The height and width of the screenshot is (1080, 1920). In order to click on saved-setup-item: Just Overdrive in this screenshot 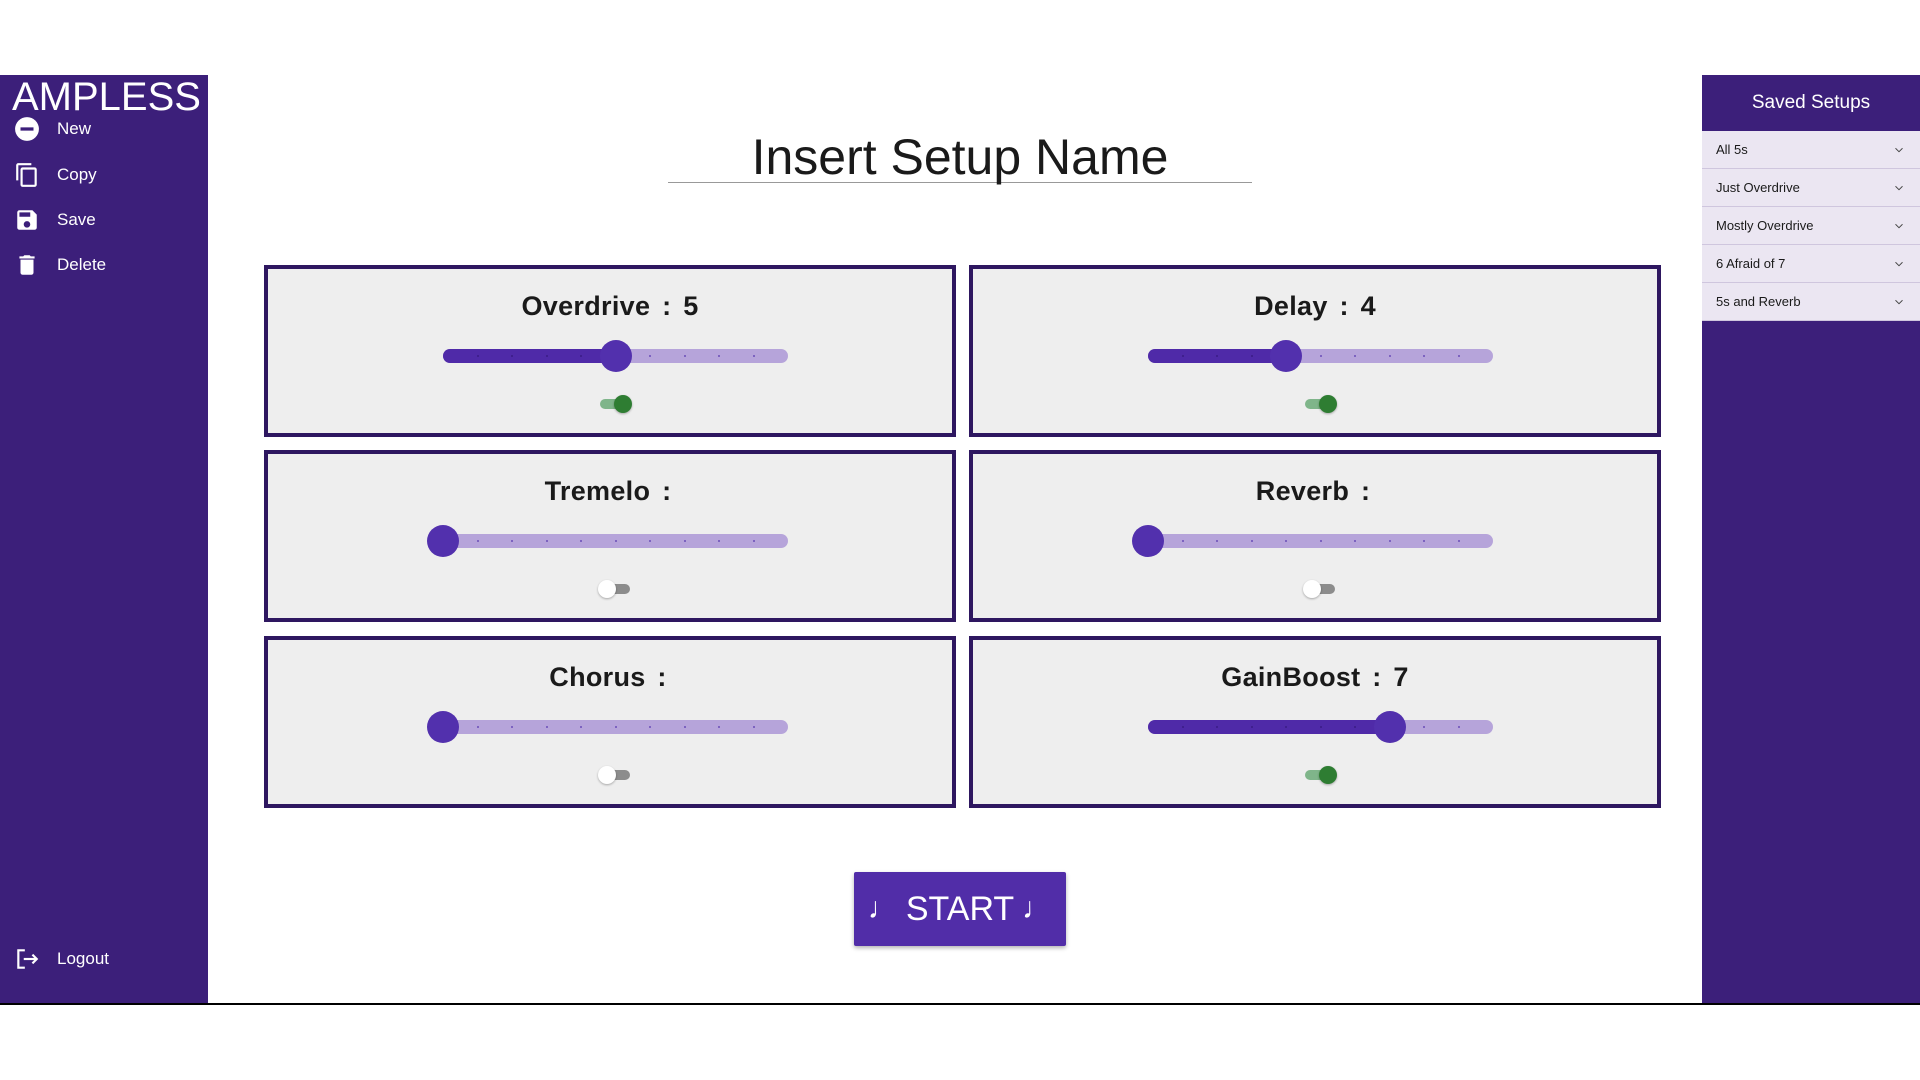, I will do `click(1811, 188)`.